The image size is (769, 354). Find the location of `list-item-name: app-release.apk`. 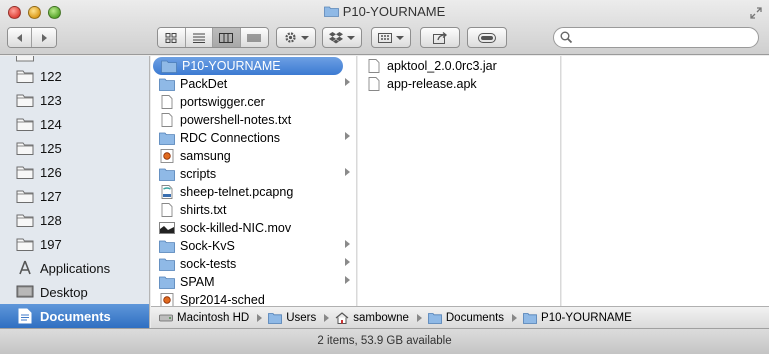

list-item-name: app-release.apk is located at coordinates (432, 84).